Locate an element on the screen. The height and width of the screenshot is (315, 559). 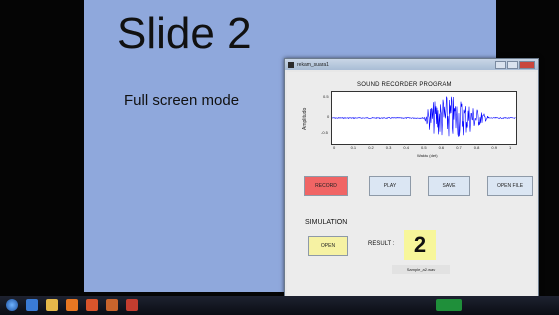
y-tick-label: 0 is located at coordinates (328, 116).